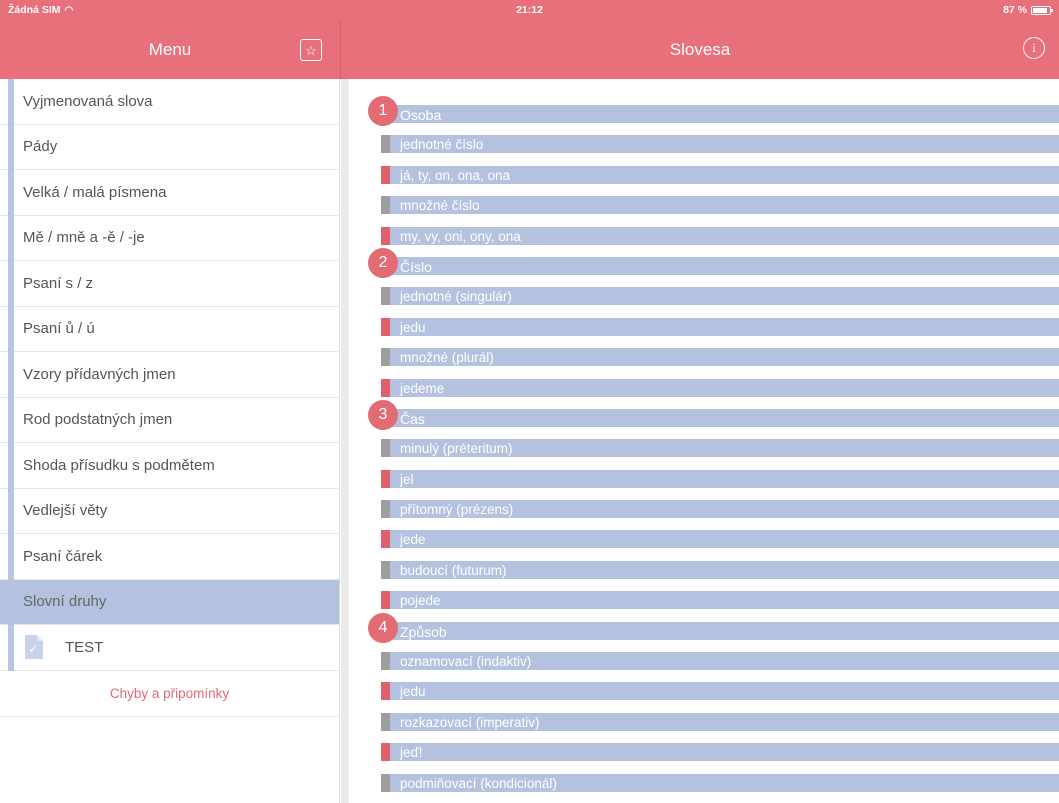  What do you see at coordinates (713, 727) in the screenshot?
I see `category-row: rozkazovací (imperativ)` at bounding box center [713, 727].